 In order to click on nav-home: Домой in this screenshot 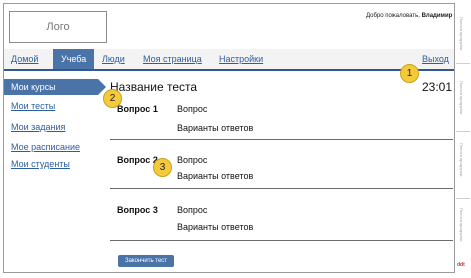, I will do `click(24, 59)`.